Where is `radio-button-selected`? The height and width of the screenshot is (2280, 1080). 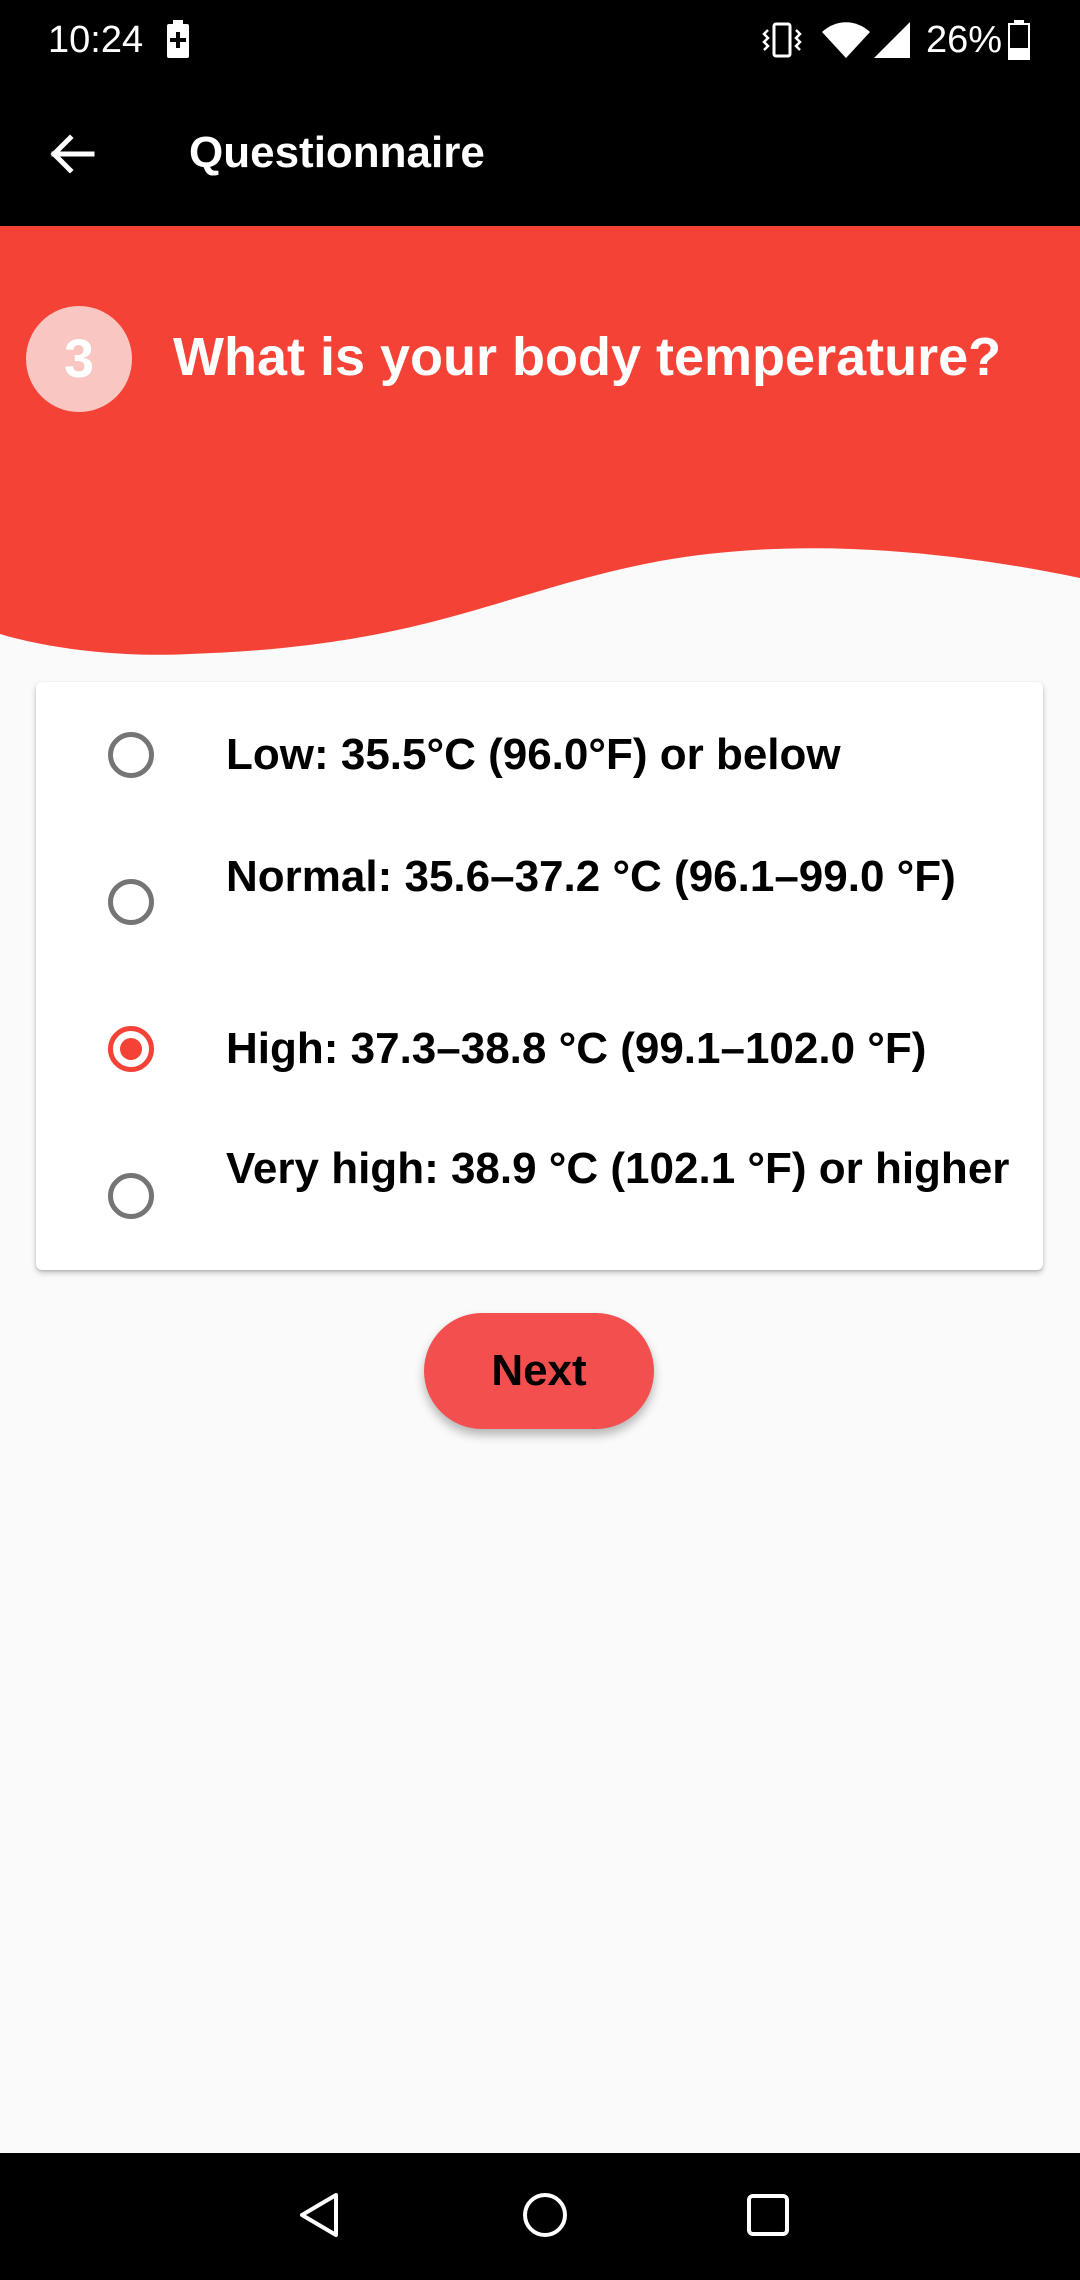
radio-button-selected is located at coordinates (131, 1049).